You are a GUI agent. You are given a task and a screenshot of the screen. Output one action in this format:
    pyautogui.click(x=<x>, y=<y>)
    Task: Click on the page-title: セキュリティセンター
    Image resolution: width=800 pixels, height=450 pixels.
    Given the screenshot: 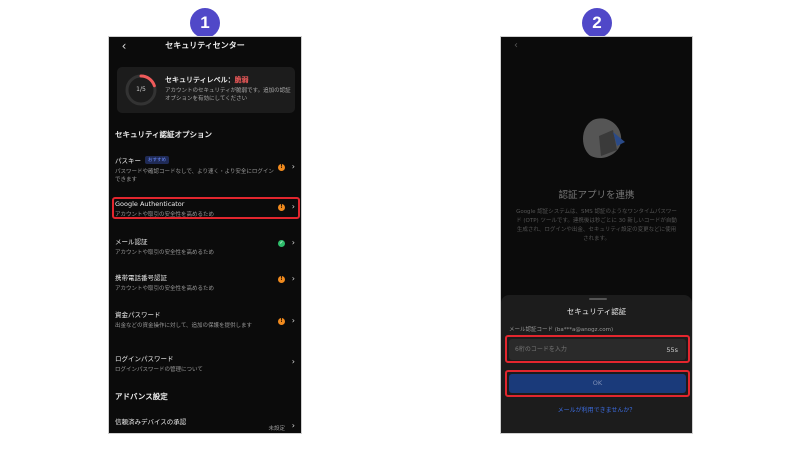 What is the action you would take?
    pyautogui.click(x=205, y=45)
    